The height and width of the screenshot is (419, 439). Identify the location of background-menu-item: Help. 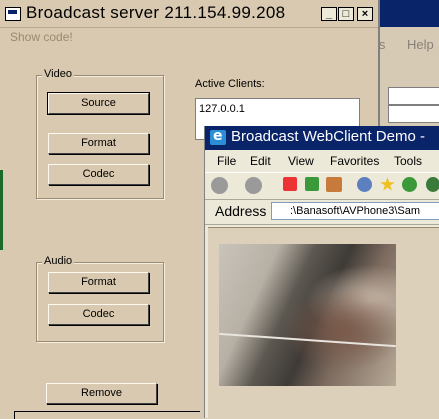
(420, 44).